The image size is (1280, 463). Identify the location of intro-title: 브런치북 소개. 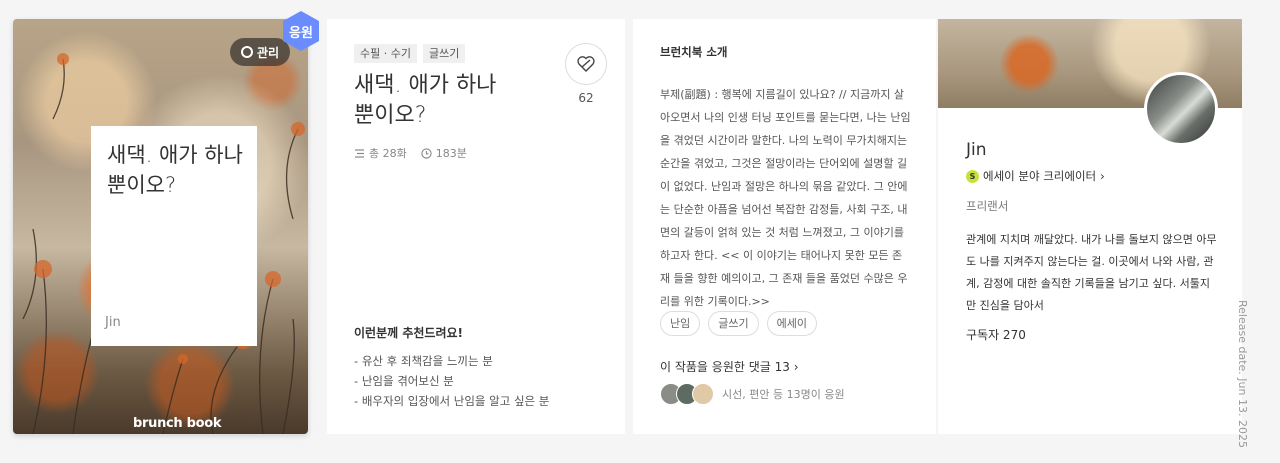
(694, 52).